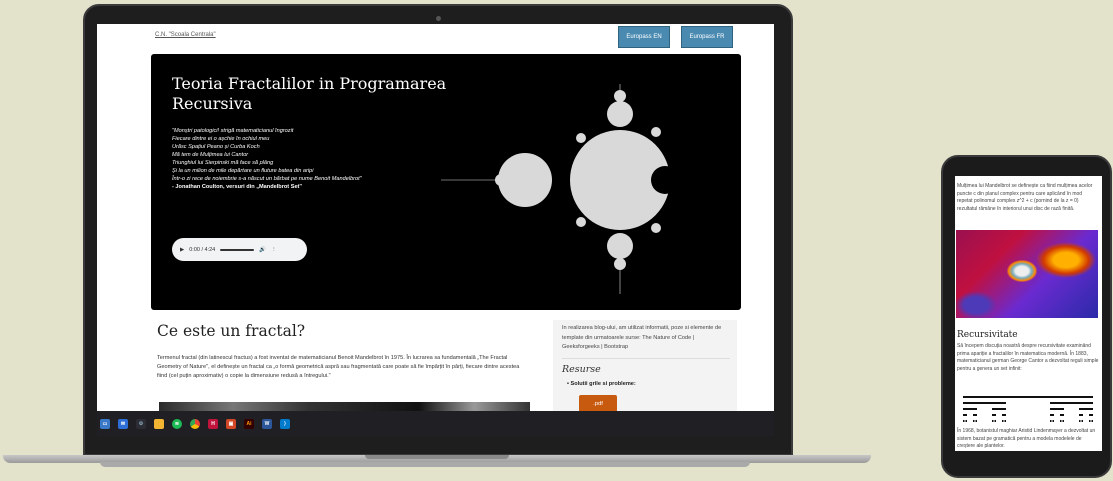  Describe the element at coordinates (581, 369) in the screenshot. I see `resources-title: Resurse` at that location.